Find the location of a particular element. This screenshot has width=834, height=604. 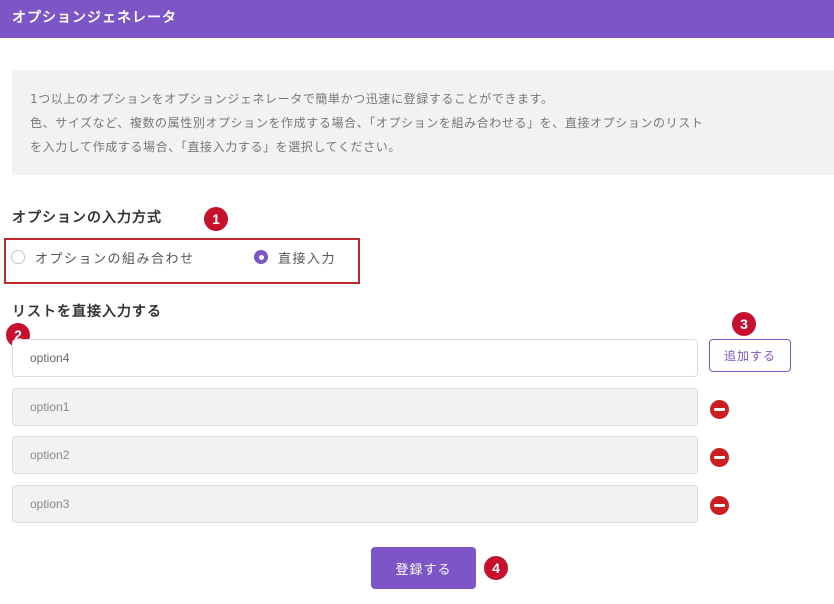

new-option-input is located at coordinates (355, 358).